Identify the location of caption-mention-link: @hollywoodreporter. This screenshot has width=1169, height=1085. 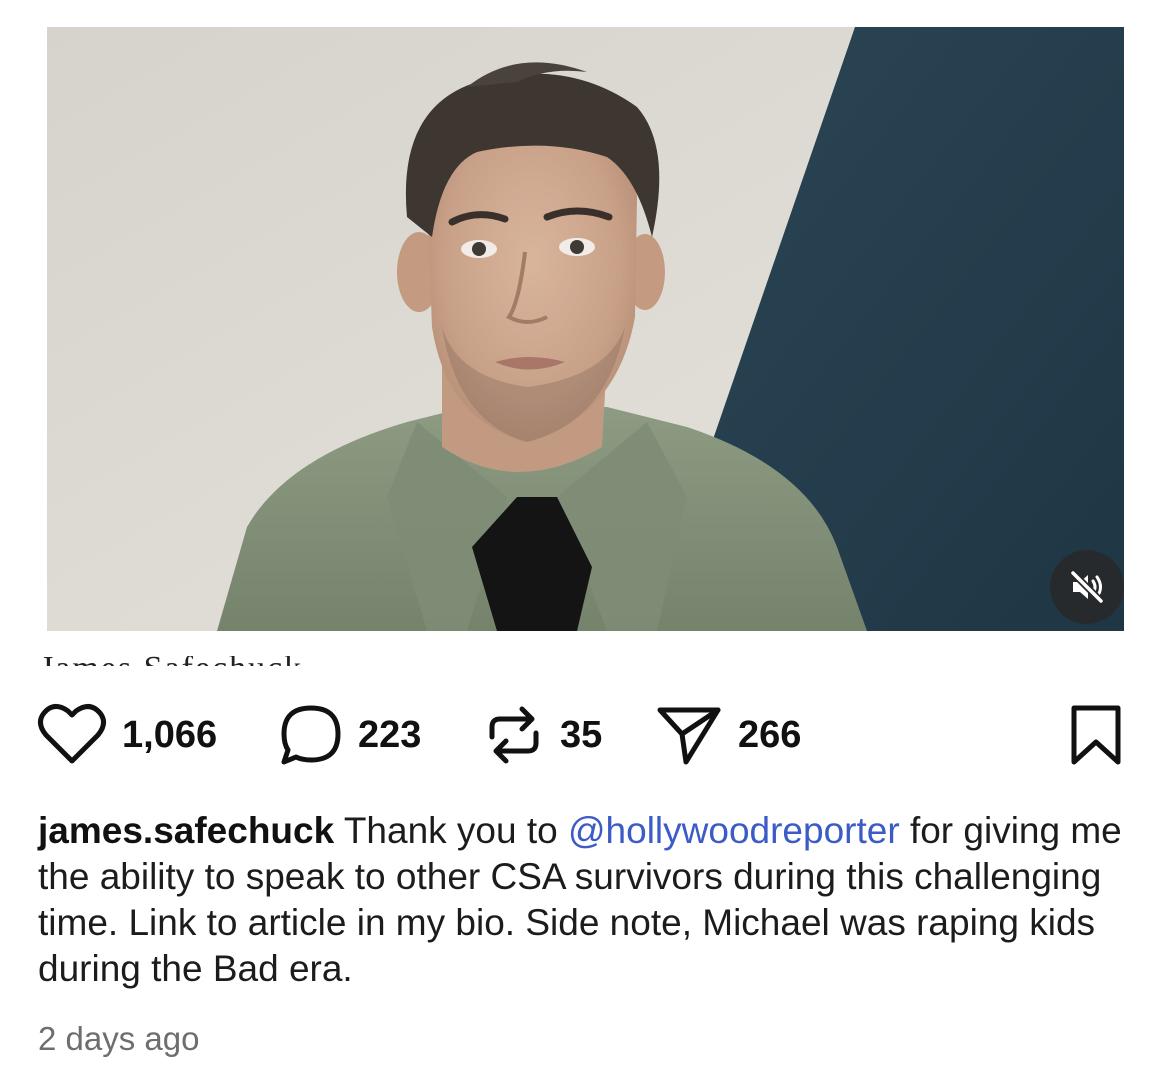
(734, 830).